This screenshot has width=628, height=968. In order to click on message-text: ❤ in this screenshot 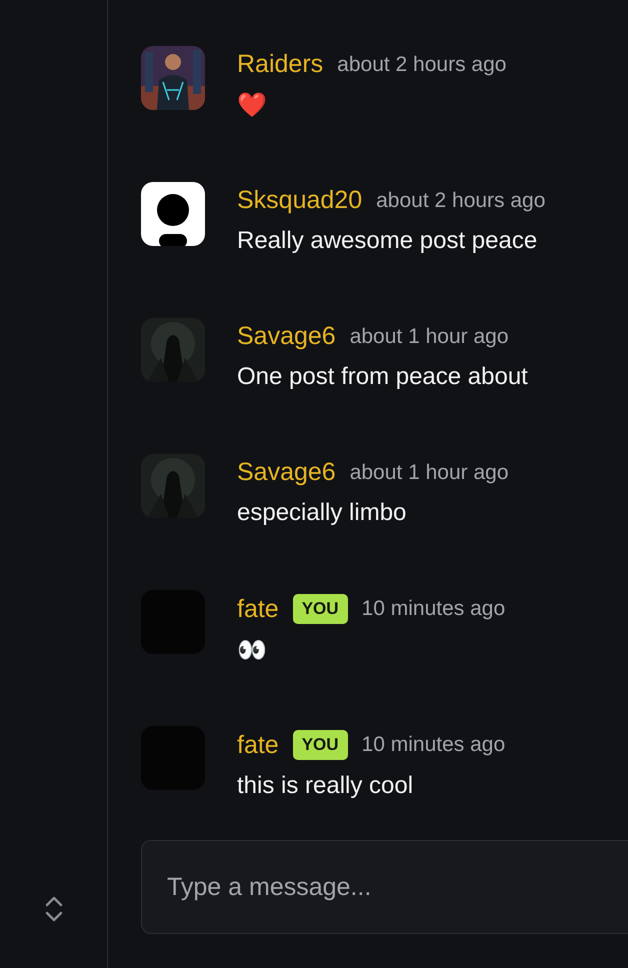, I will do `click(252, 105)`.